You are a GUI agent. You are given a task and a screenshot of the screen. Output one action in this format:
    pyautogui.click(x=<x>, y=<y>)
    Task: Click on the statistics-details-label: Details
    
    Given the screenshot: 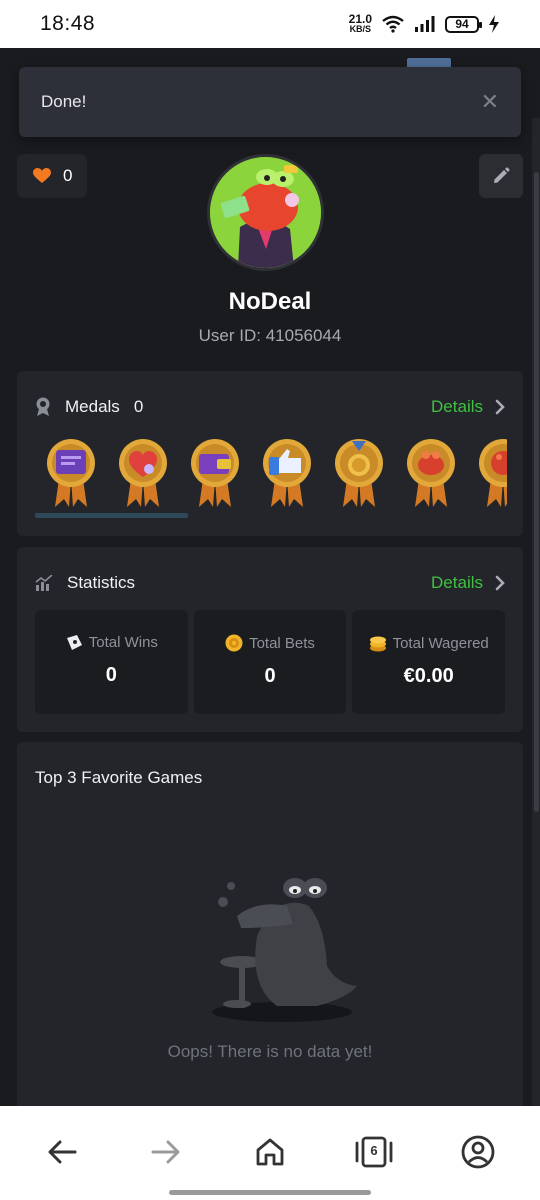 What is the action you would take?
    pyautogui.click(x=457, y=582)
    